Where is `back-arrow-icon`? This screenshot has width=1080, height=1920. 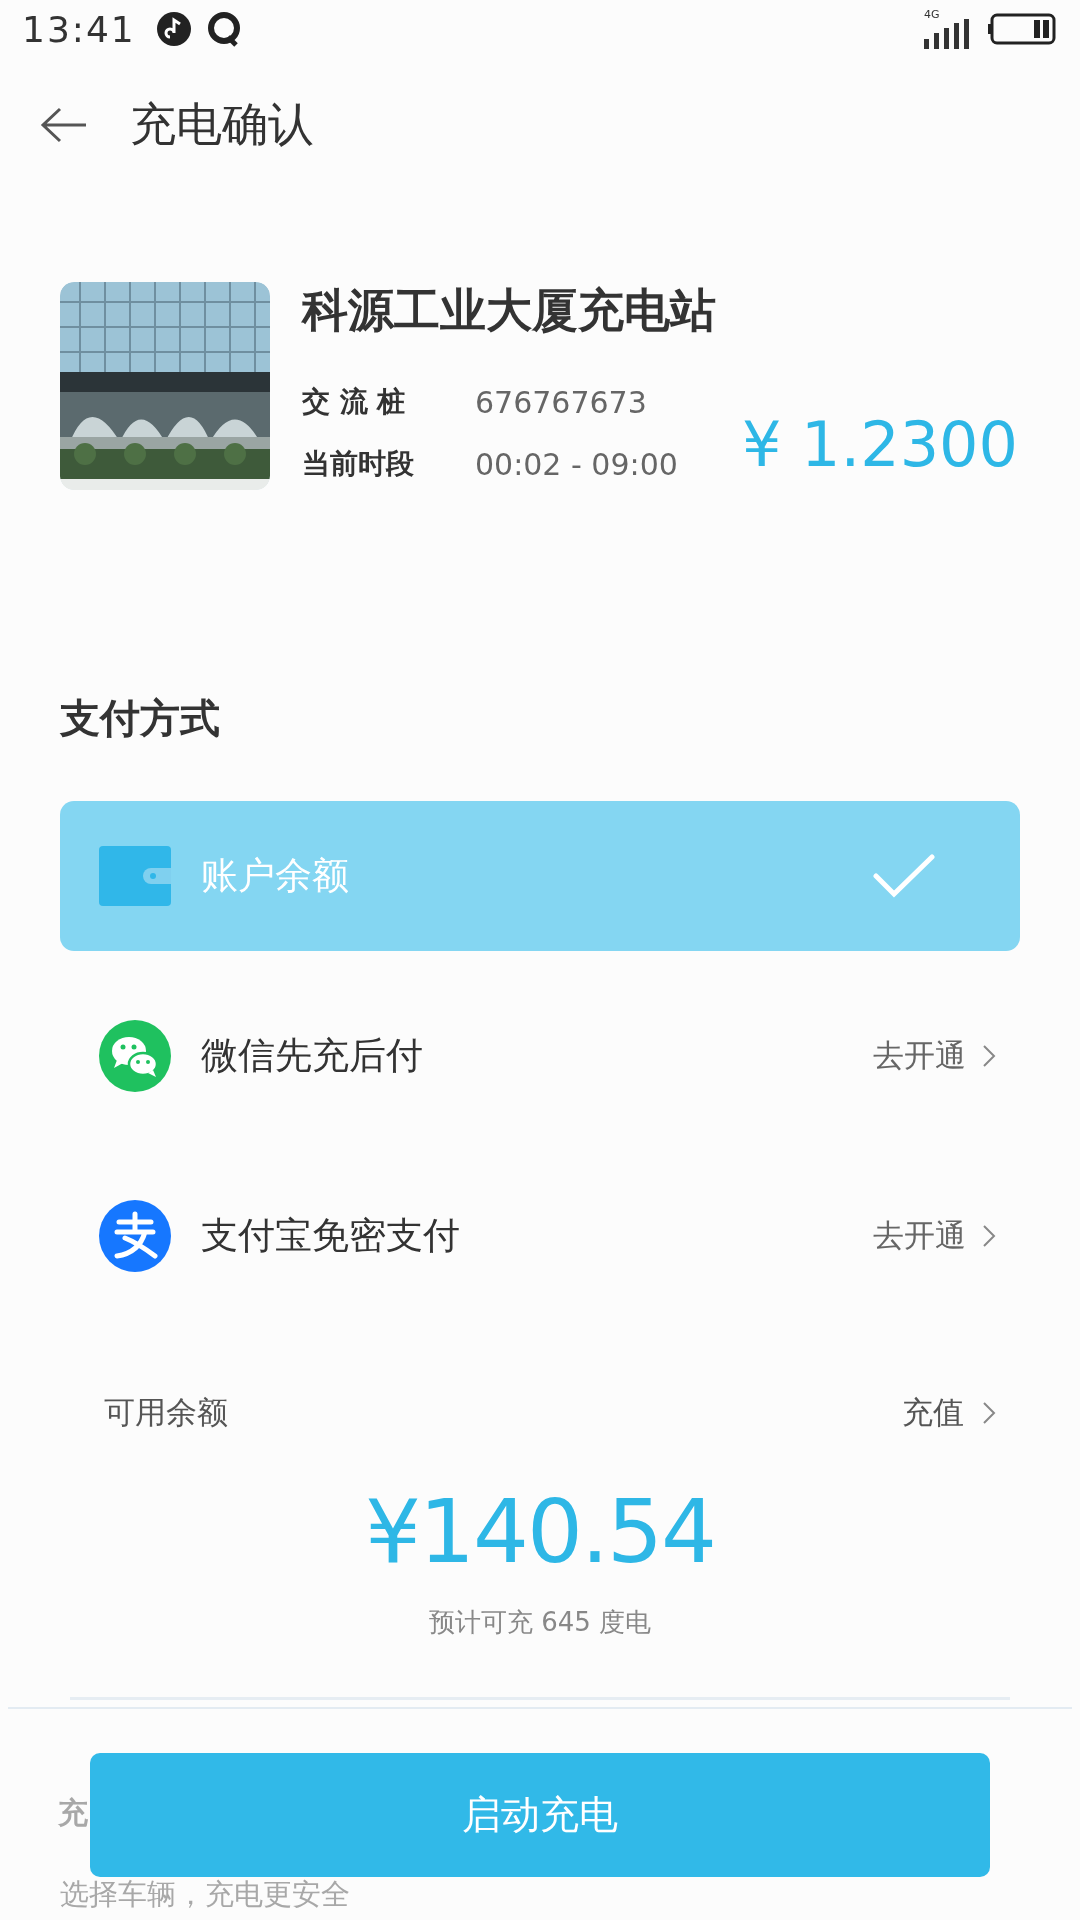
back-arrow-icon is located at coordinates (64, 125).